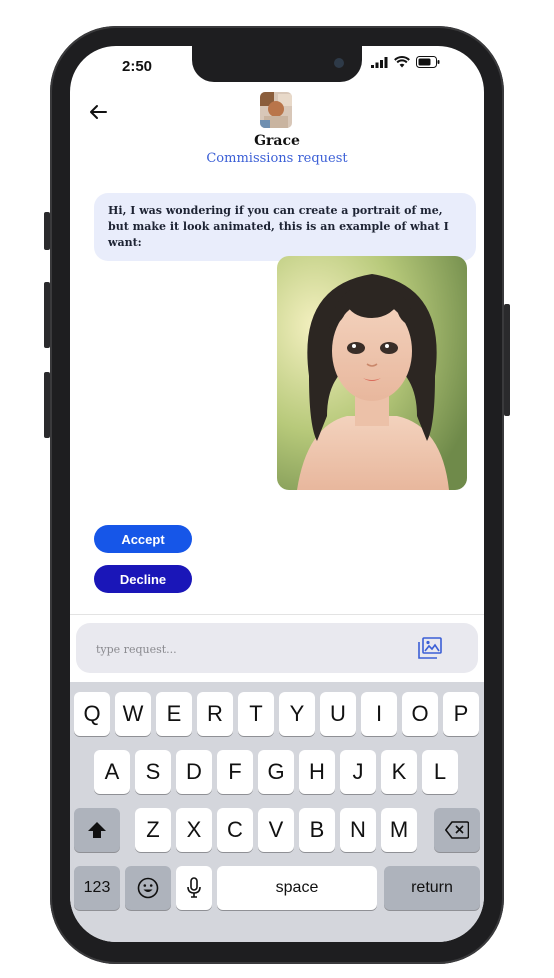 The height and width of the screenshot is (978, 554). What do you see at coordinates (297, 888) in the screenshot?
I see `space-key: space` at bounding box center [297, 888].